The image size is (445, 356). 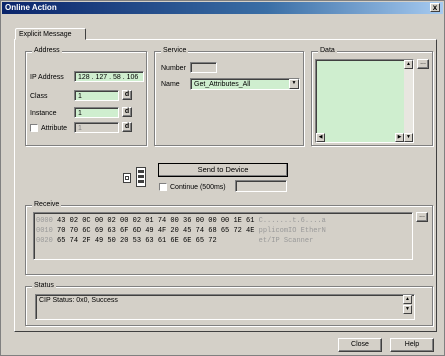 I want to click on status-scroll-up-icon: ▲, so click(x=407, y=299).